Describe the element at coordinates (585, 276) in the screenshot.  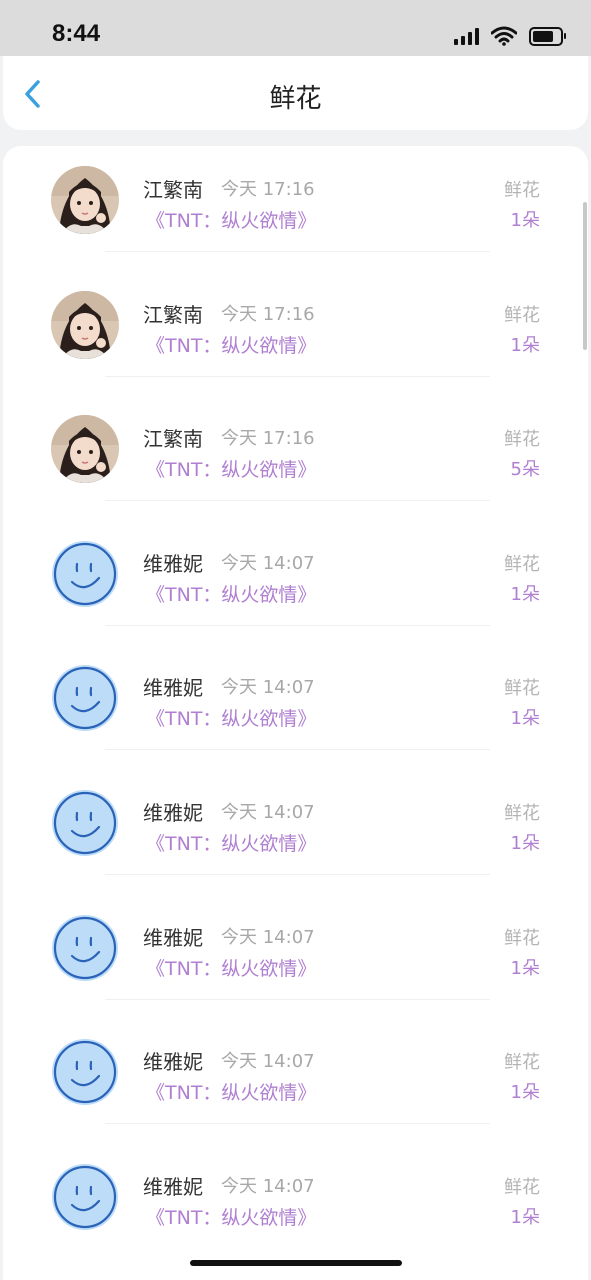
I see `scrollbar` at that location.